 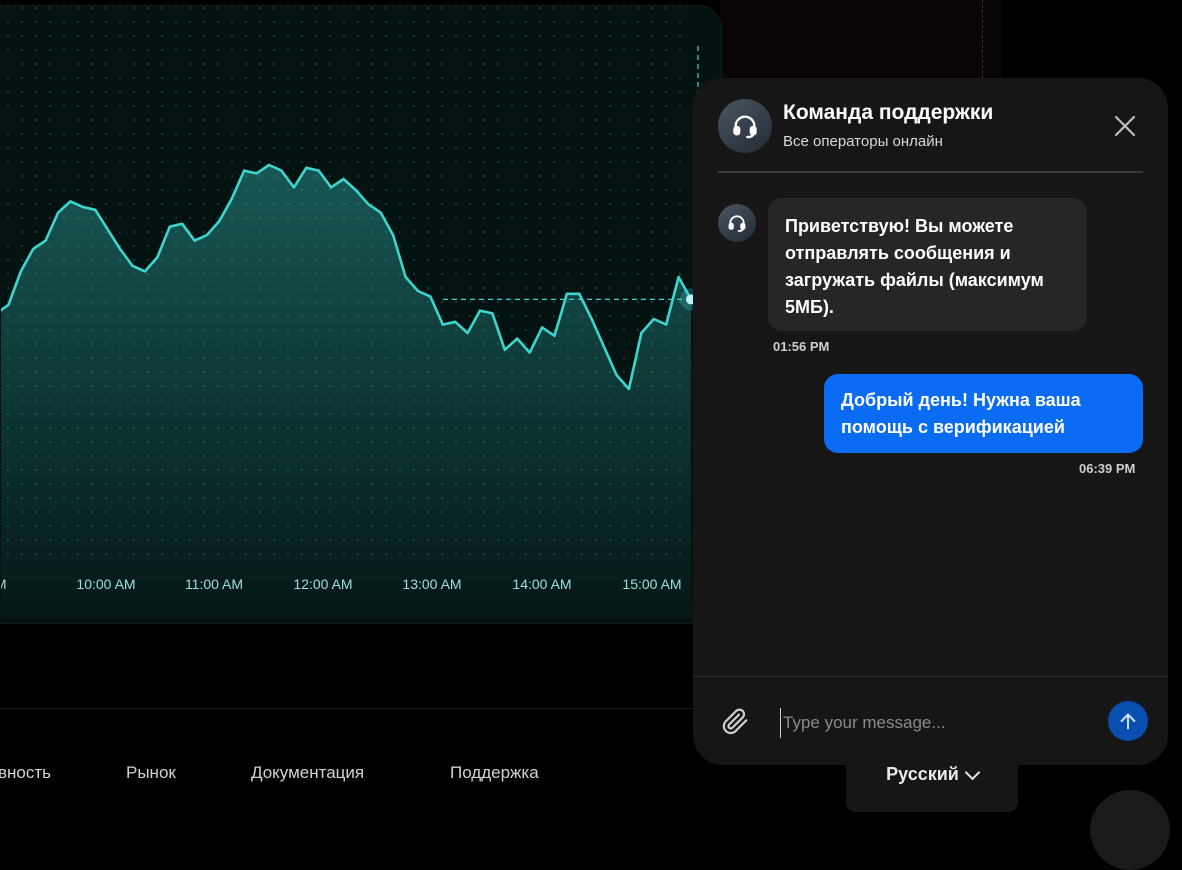 What do you see at coordinates (1125, 126) in the screenshot?
I see `close-icon` at bounding box center [1125, 126].